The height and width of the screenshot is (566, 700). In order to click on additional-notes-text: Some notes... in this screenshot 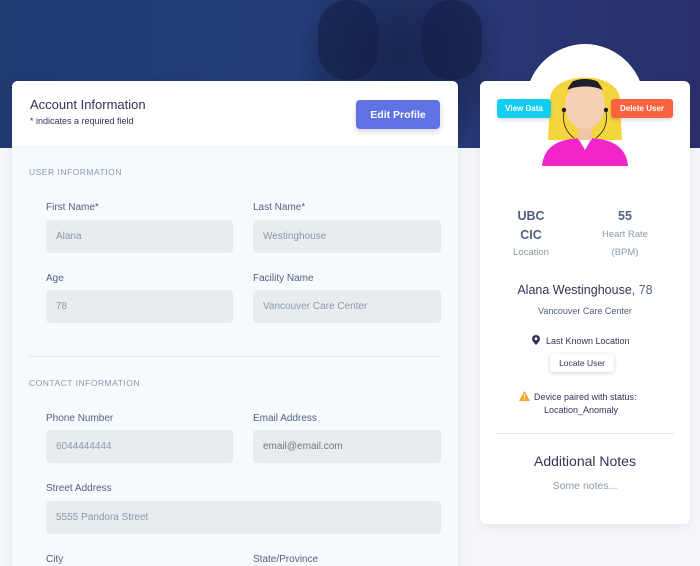, I will do `click(585, 486)`.